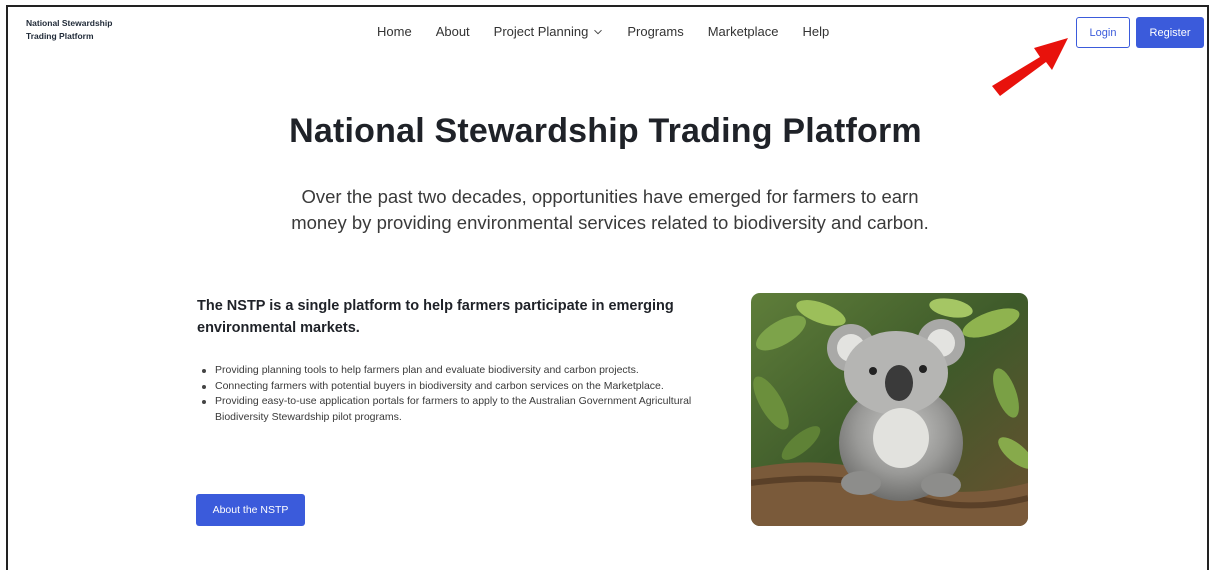 The height and width of the screenshot is (570, 1211). Describe the element at coordinates (605, 131) in the screenshot. I see `page-title: National Stewardship Trading Platform` at that location.